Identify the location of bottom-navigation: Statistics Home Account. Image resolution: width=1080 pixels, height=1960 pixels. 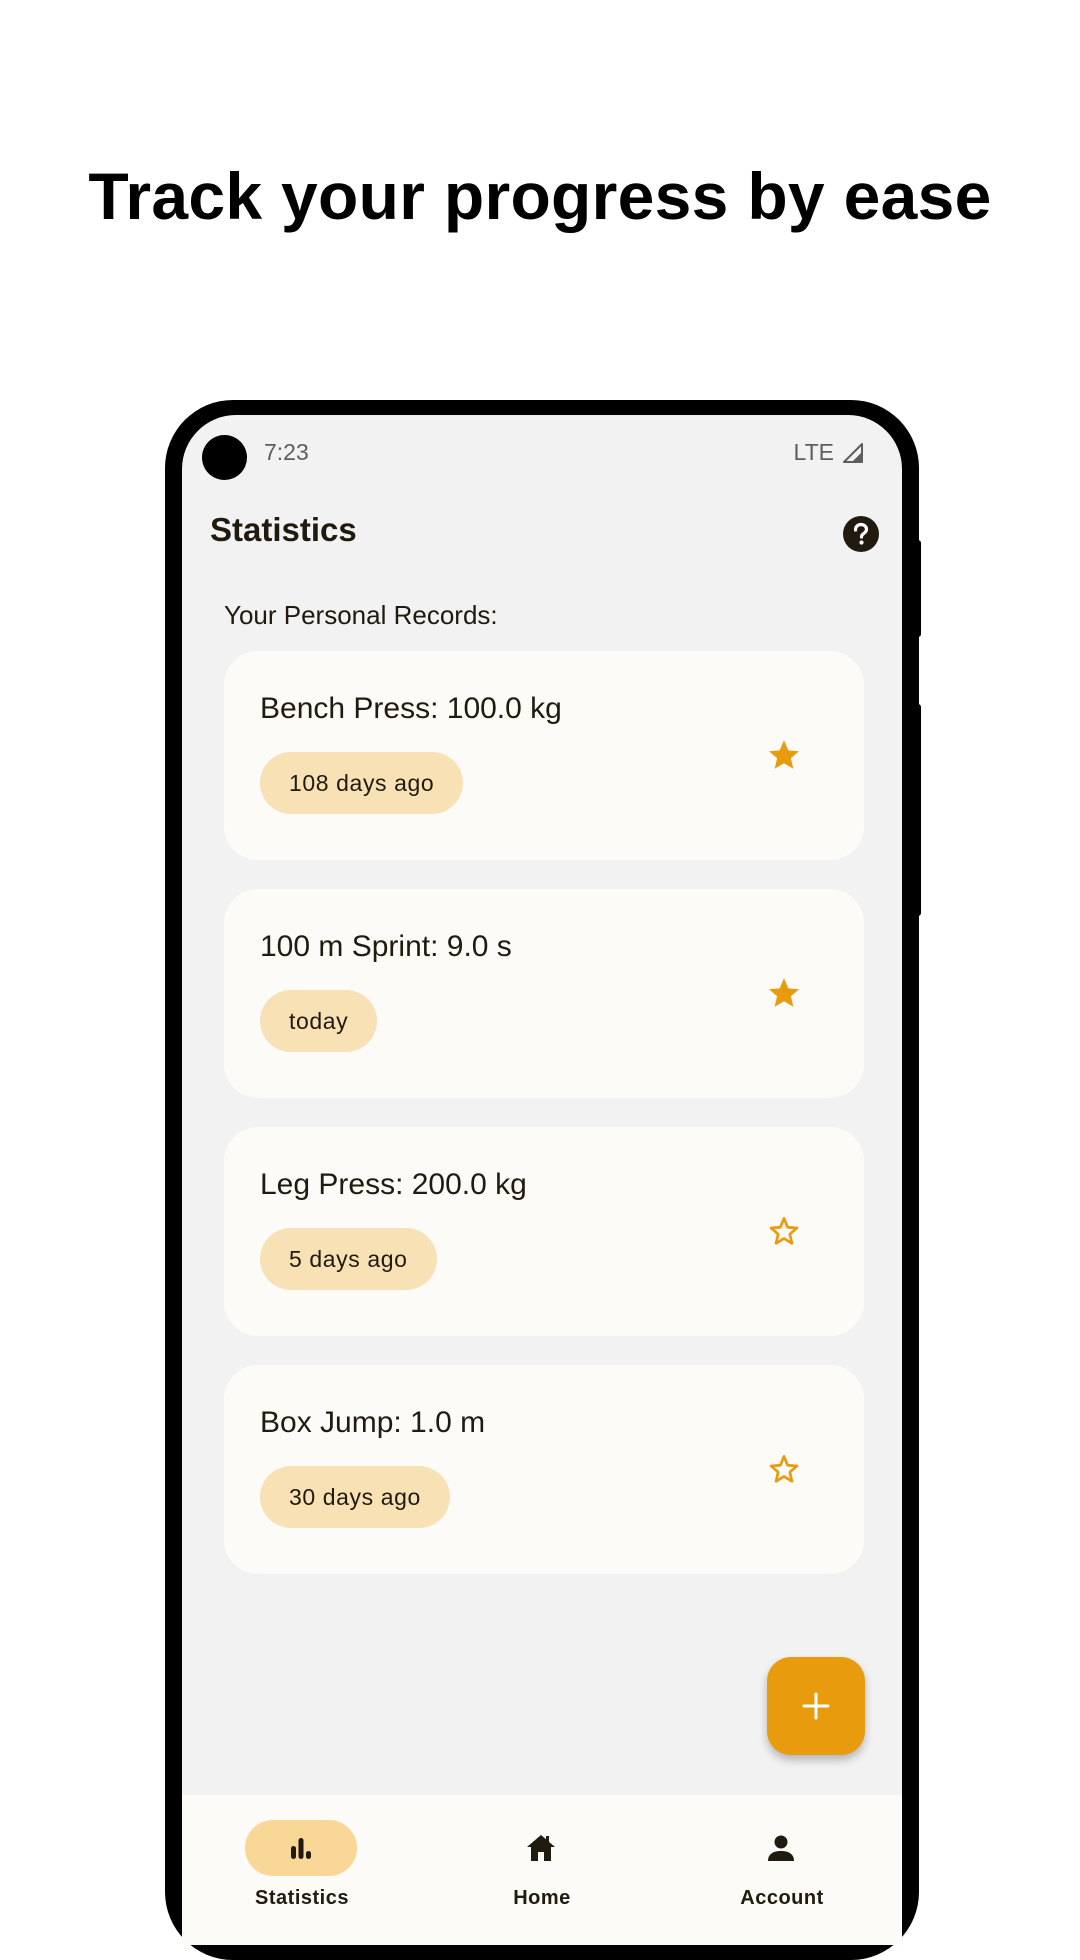
(542, 1870).